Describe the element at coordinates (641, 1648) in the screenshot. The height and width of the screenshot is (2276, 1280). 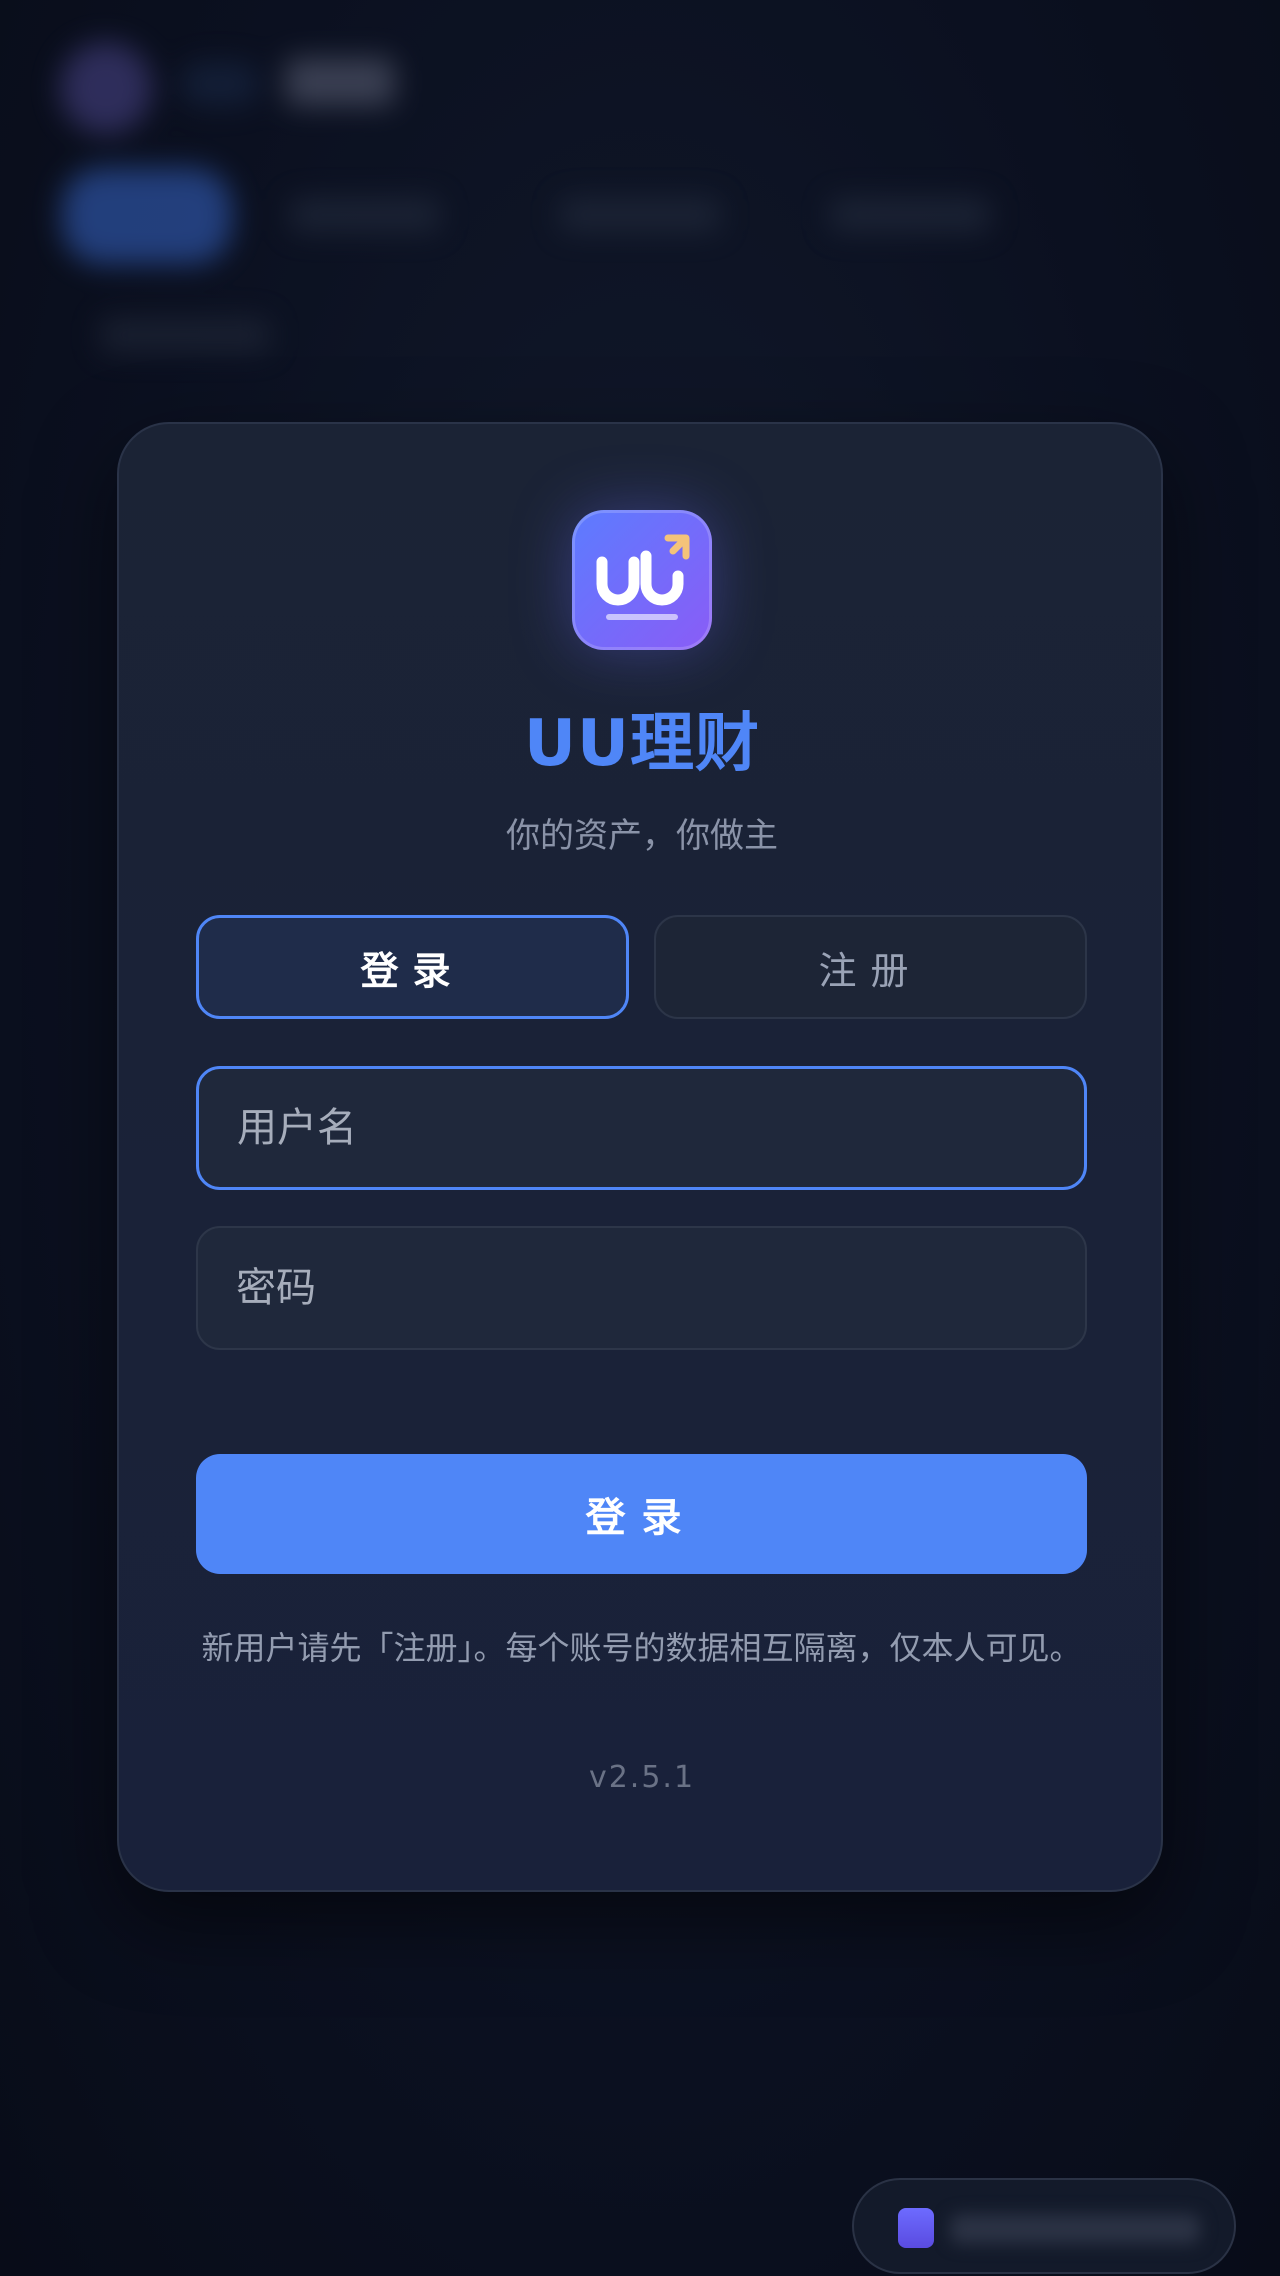
I see `registration-hint: 新用户请先「注册」。每个账号的数据相互隔离，仅本人可见。` at that location.